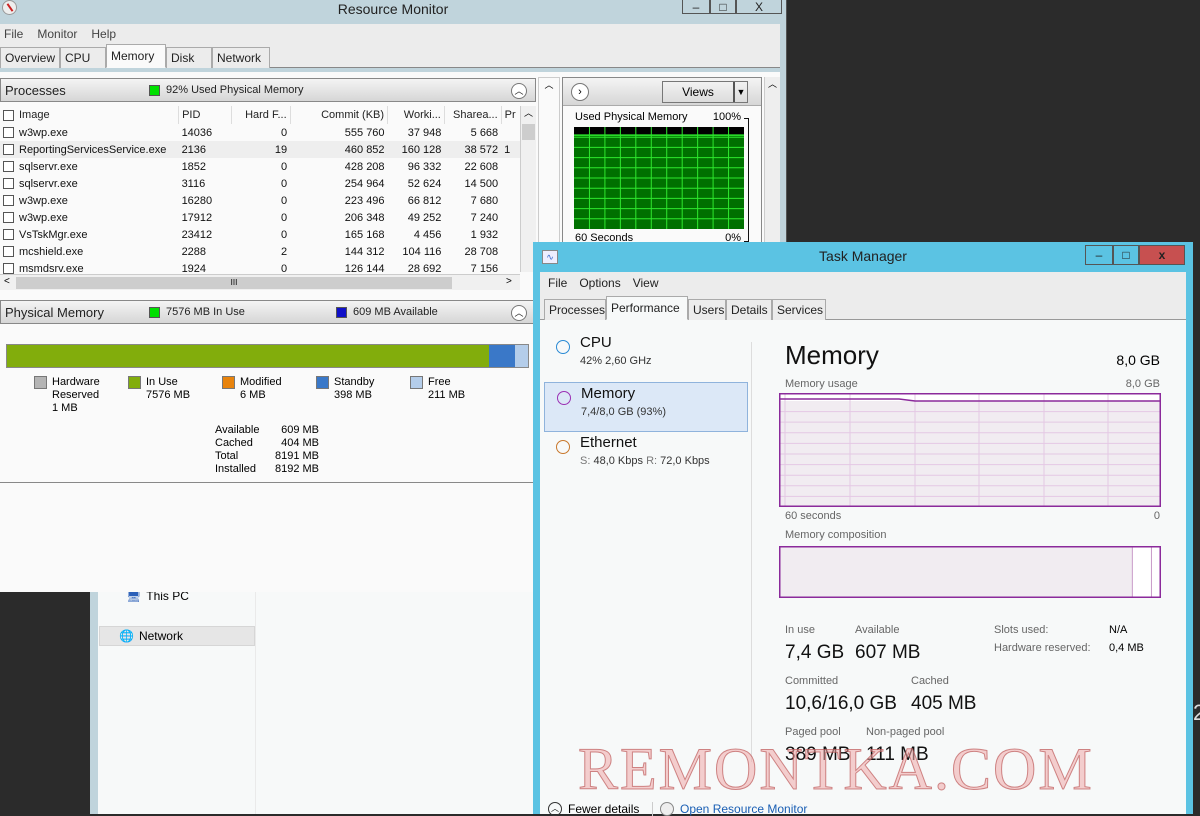 The width and height of the screenshot is (1200, 816). Describe the element at coordinates (89, 234) in the screenshot. I see `cell-image: VsTskMgr.exe` at that location.